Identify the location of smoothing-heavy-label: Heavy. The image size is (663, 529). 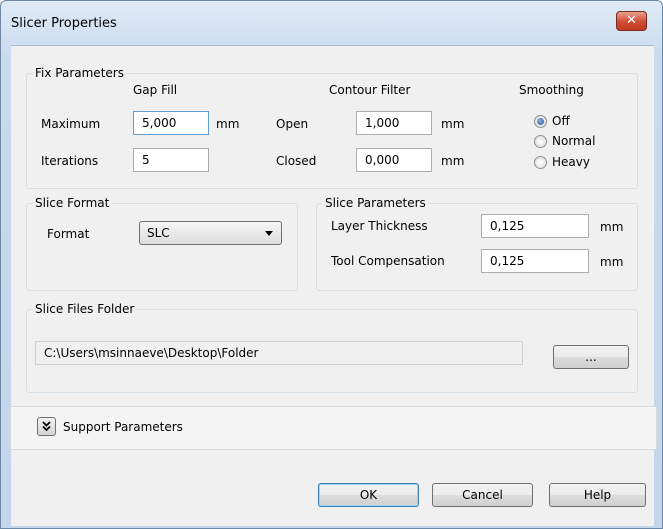
(571, 162).